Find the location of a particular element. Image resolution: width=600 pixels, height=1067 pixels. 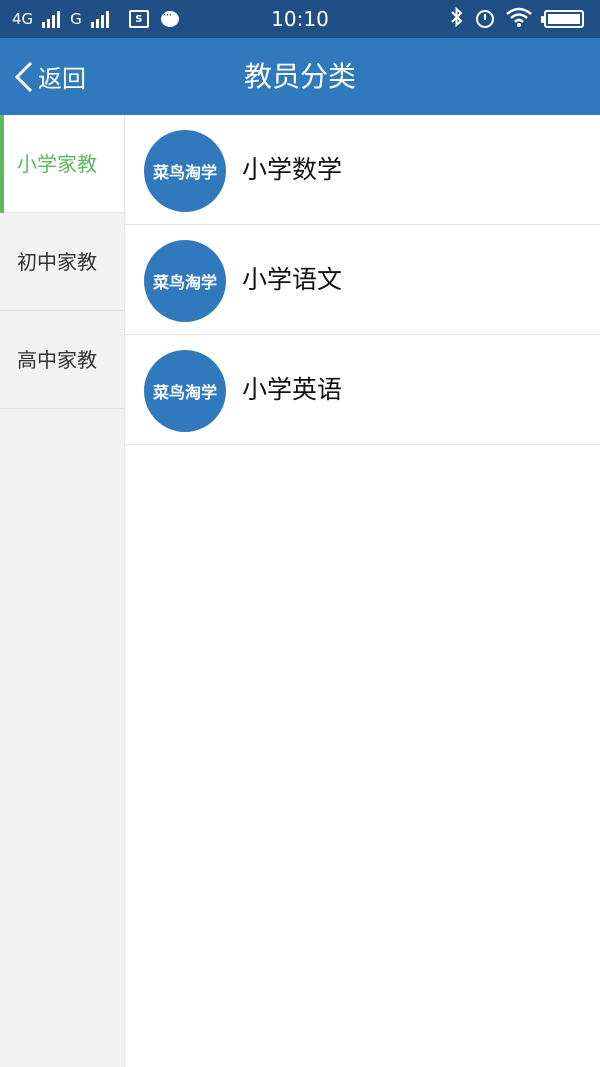

alarm-icon is located at coordinates (485, 19).